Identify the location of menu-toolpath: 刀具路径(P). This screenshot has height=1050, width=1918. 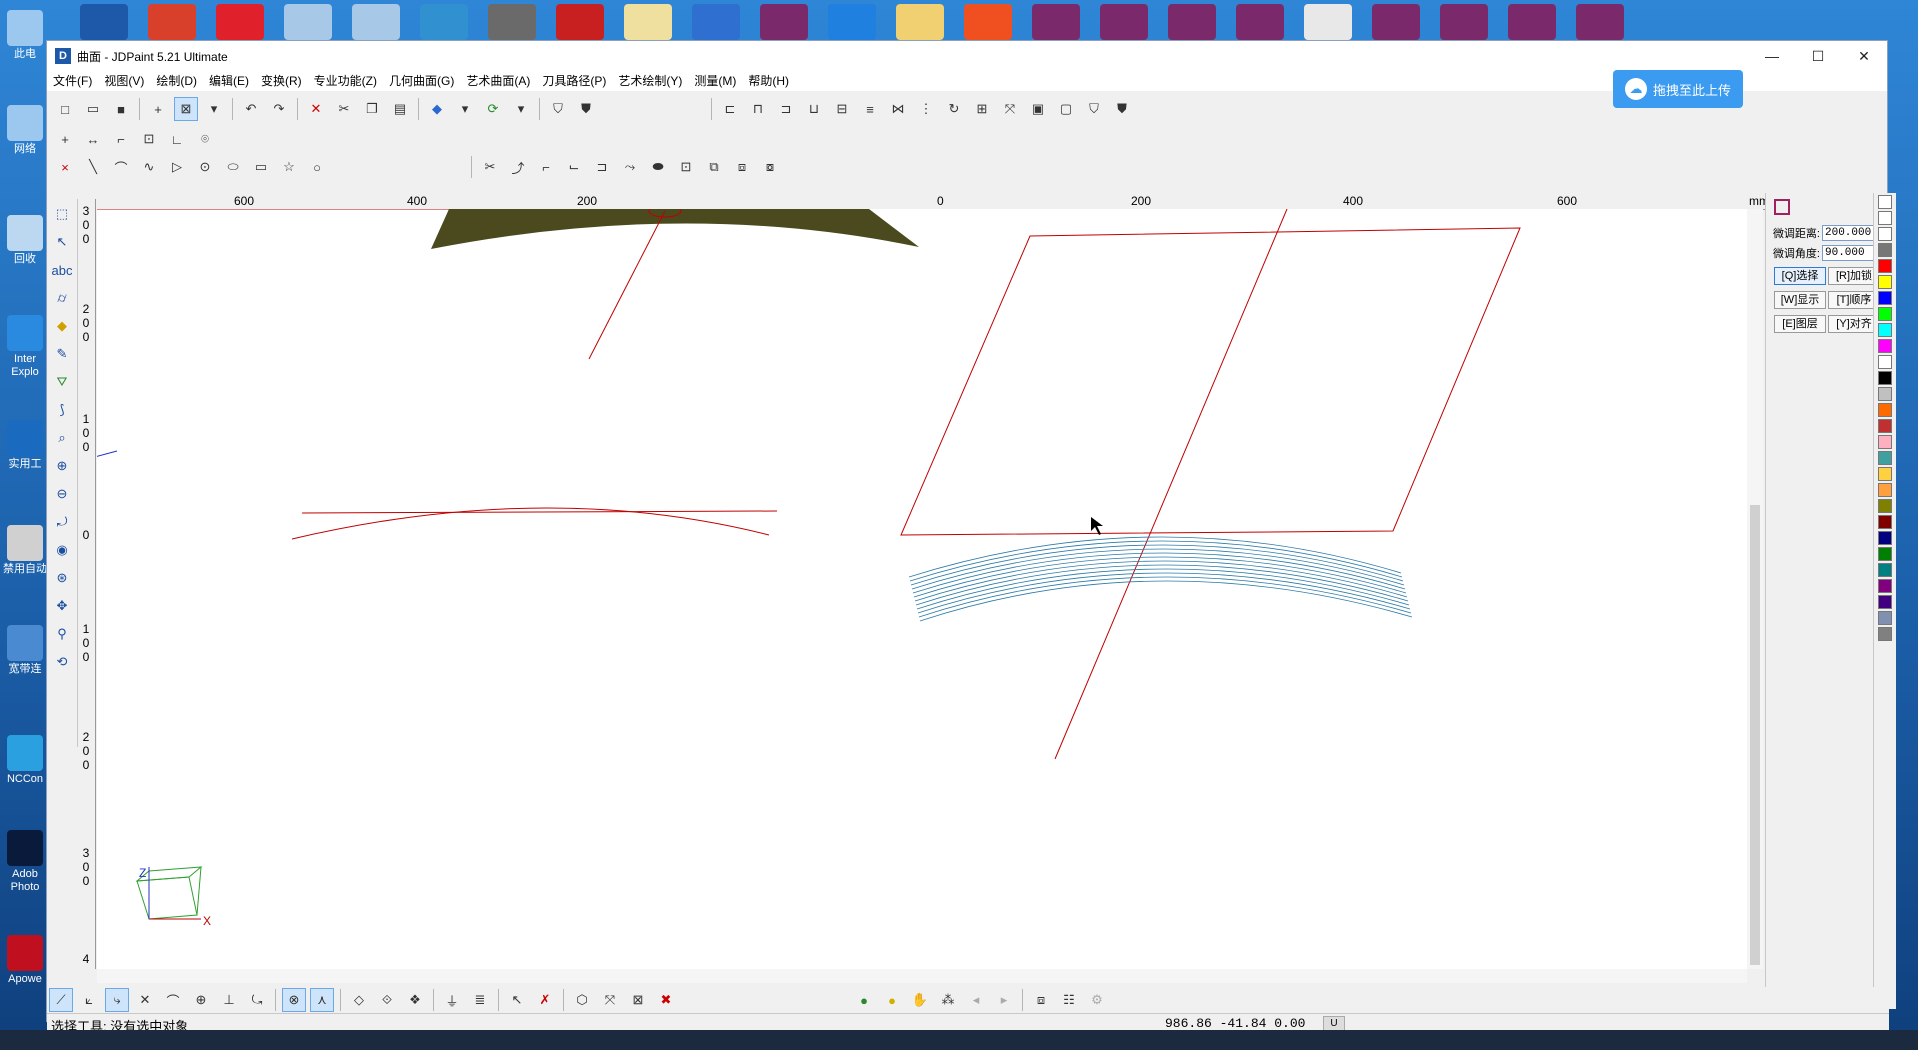
(574, 81).